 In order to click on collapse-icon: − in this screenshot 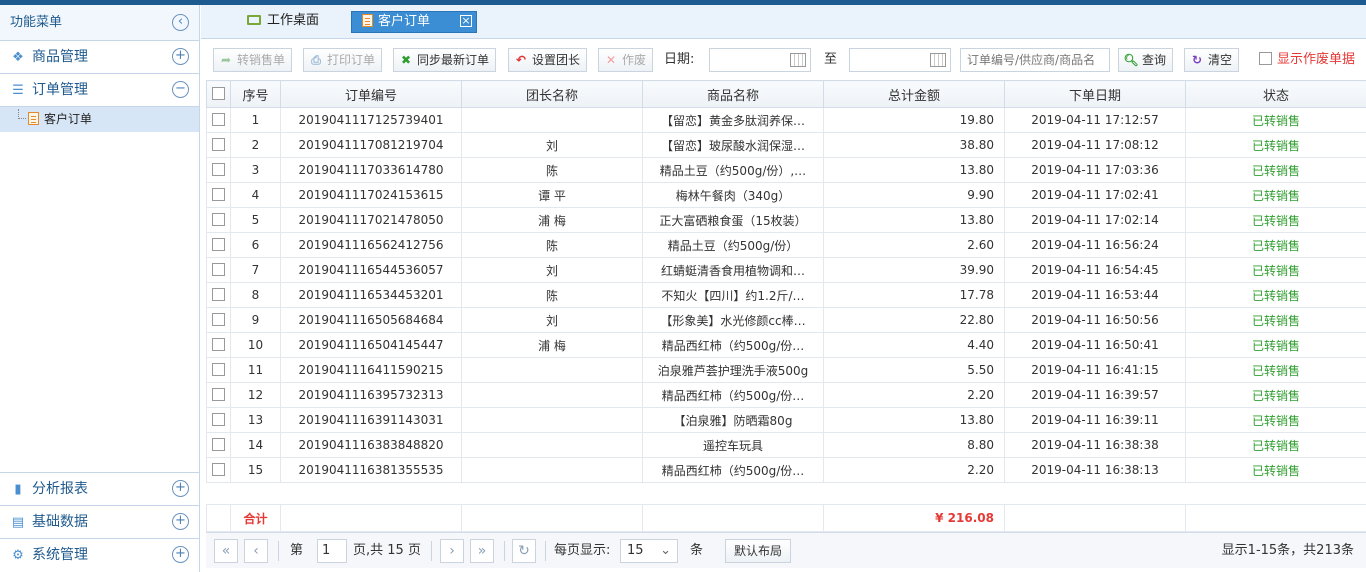, I will do `click(180, 89)`.